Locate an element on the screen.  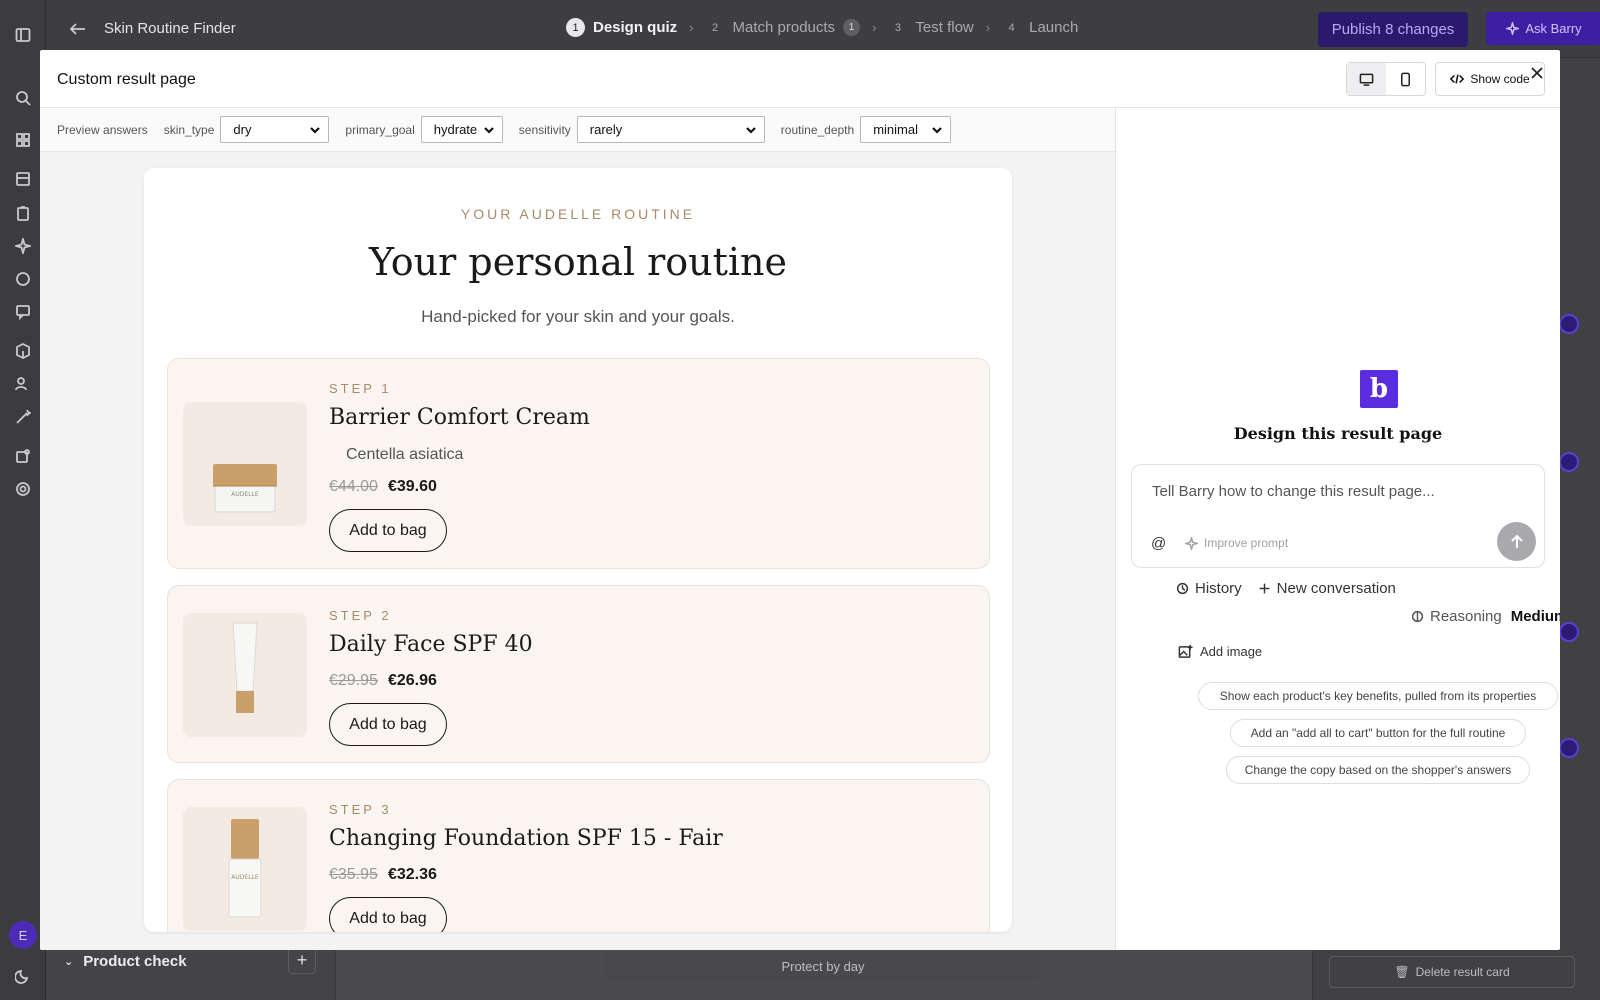
chat-icon is located at coordinates (23, 279).